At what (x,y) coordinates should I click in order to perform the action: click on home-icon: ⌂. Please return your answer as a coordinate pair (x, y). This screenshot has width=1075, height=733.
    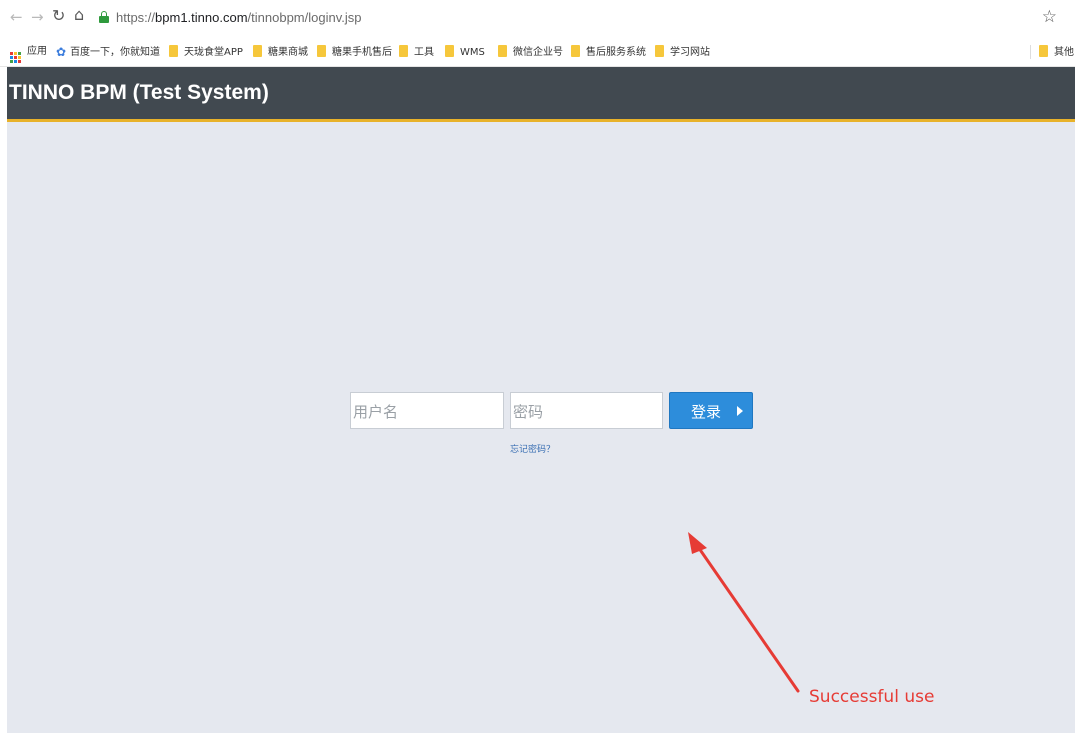
    Looking at the image, I should click on (79, 15).